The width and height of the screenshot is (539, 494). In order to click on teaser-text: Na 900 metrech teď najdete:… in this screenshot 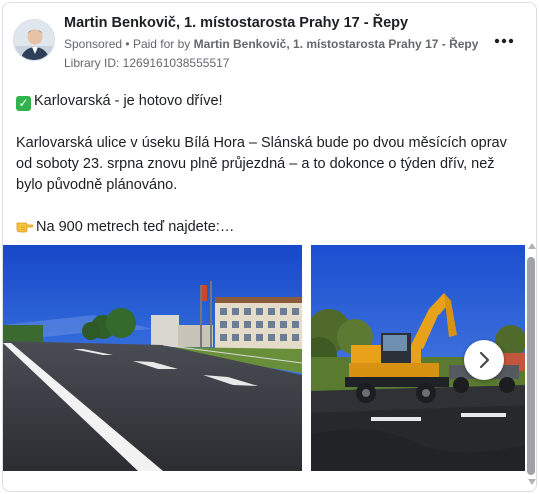, I will do `click(135, 227)`.